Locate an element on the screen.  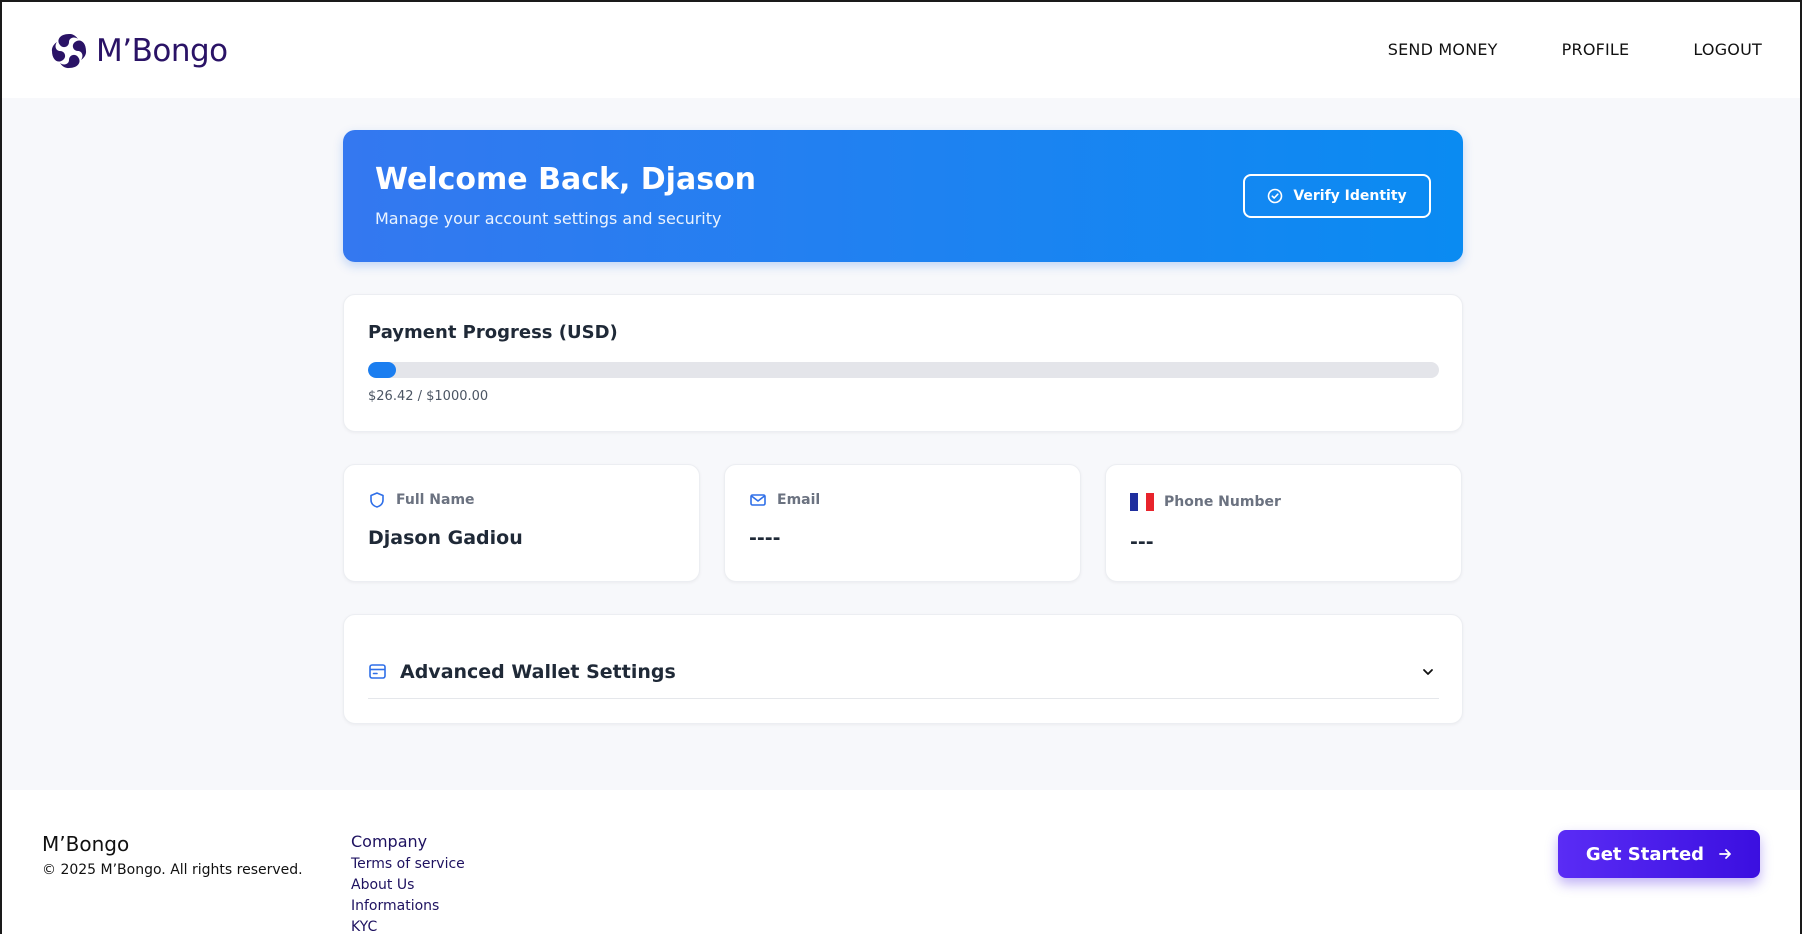
nav-profile: PROFILE is located at coordinates (1596, 49).